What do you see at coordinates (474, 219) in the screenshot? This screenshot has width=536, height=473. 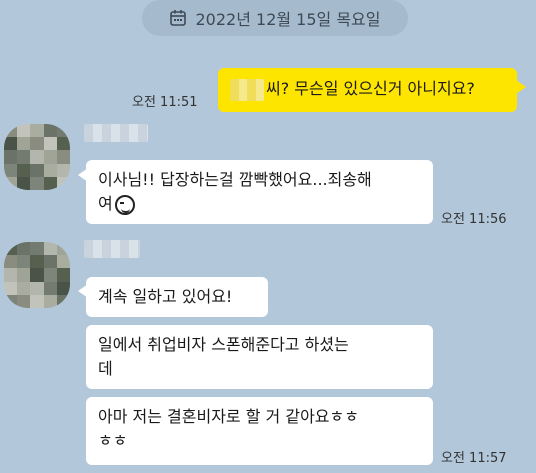 I see `message-time: 오전 11:56` at bounding box center [474, 219].